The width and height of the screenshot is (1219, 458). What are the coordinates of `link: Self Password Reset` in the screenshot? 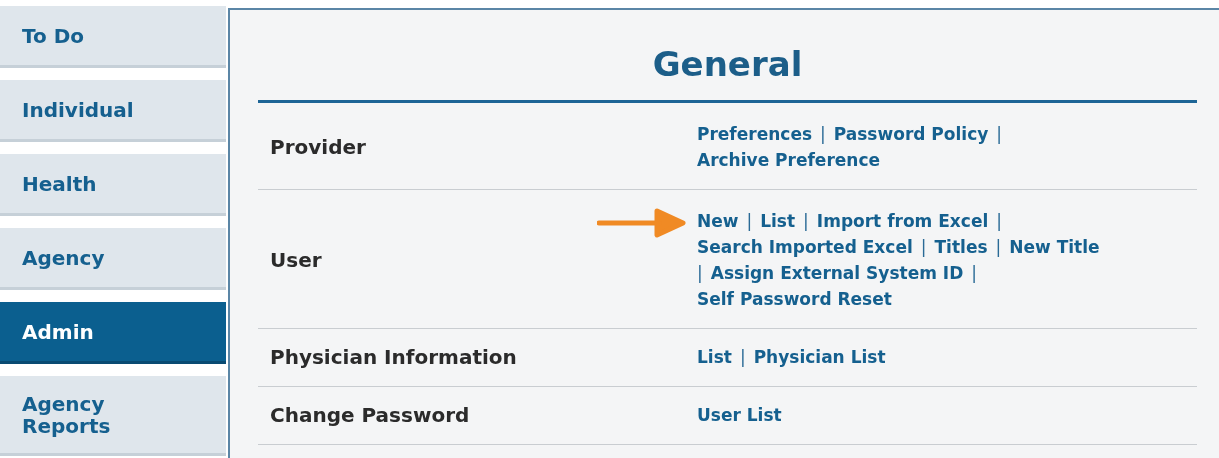 It's located at (794, 299).